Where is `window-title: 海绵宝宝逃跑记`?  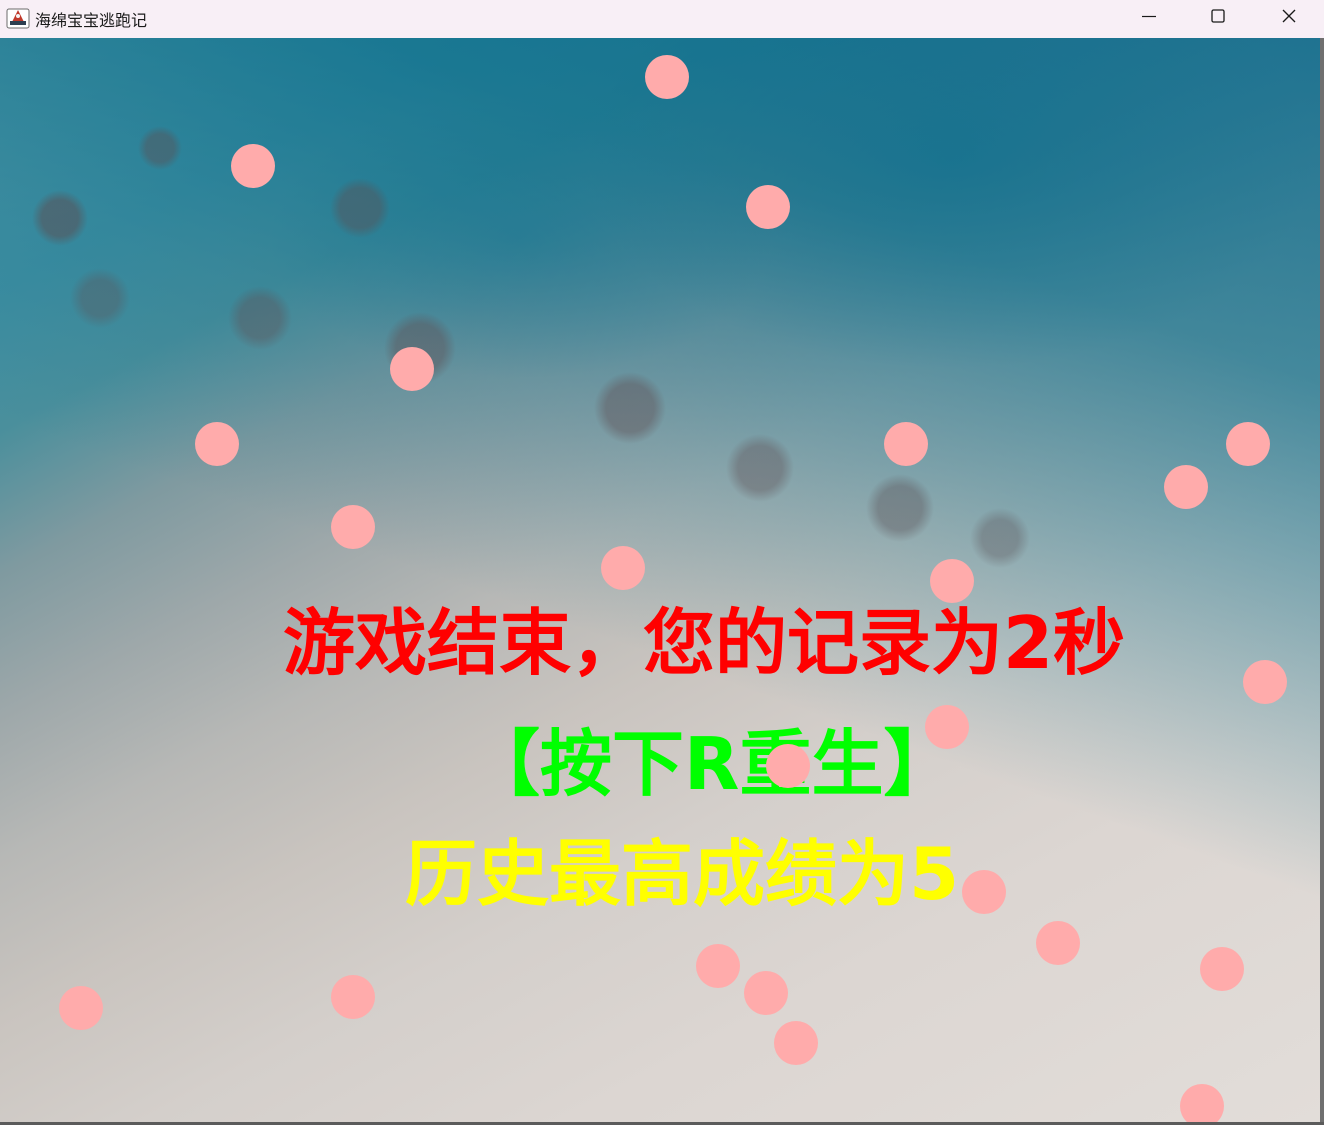
window-title: 海绵宝宝逃跑记 is located at coordinates (91, 20).